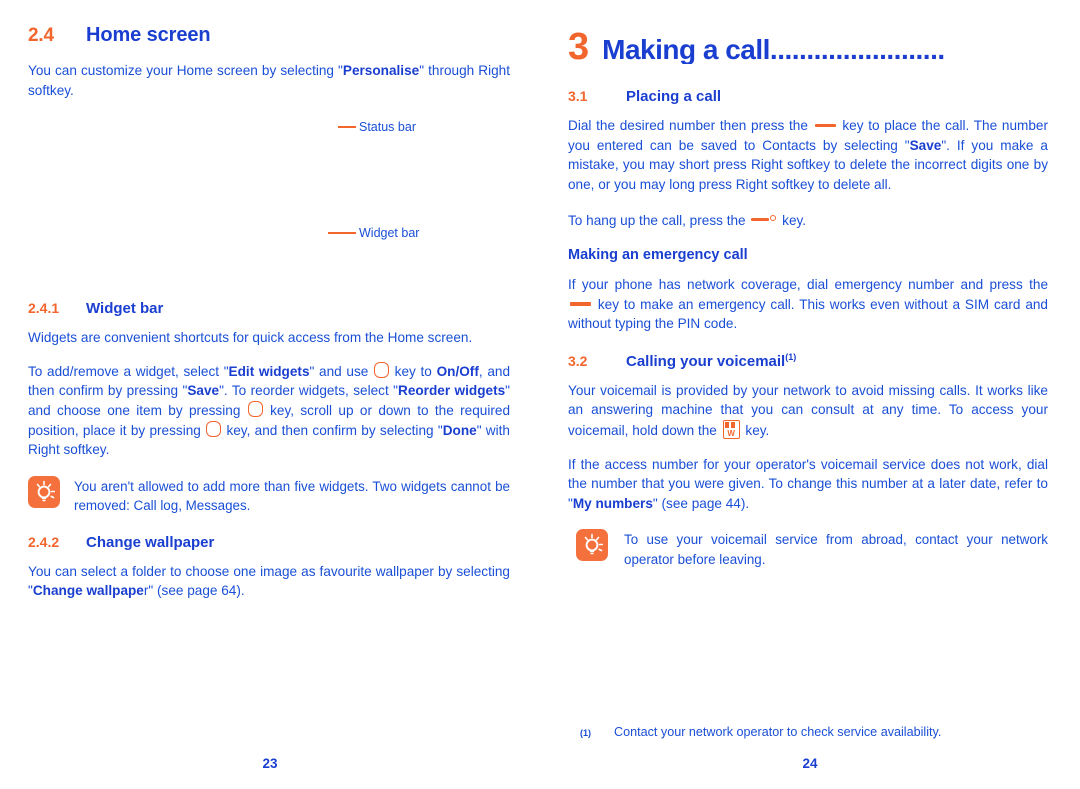 Image resolution: width=1080 pixels, height=789 pixels. Describe the element at coordinates (578, 47) in the screenshot. I see `chapter-number: 3` at that location.